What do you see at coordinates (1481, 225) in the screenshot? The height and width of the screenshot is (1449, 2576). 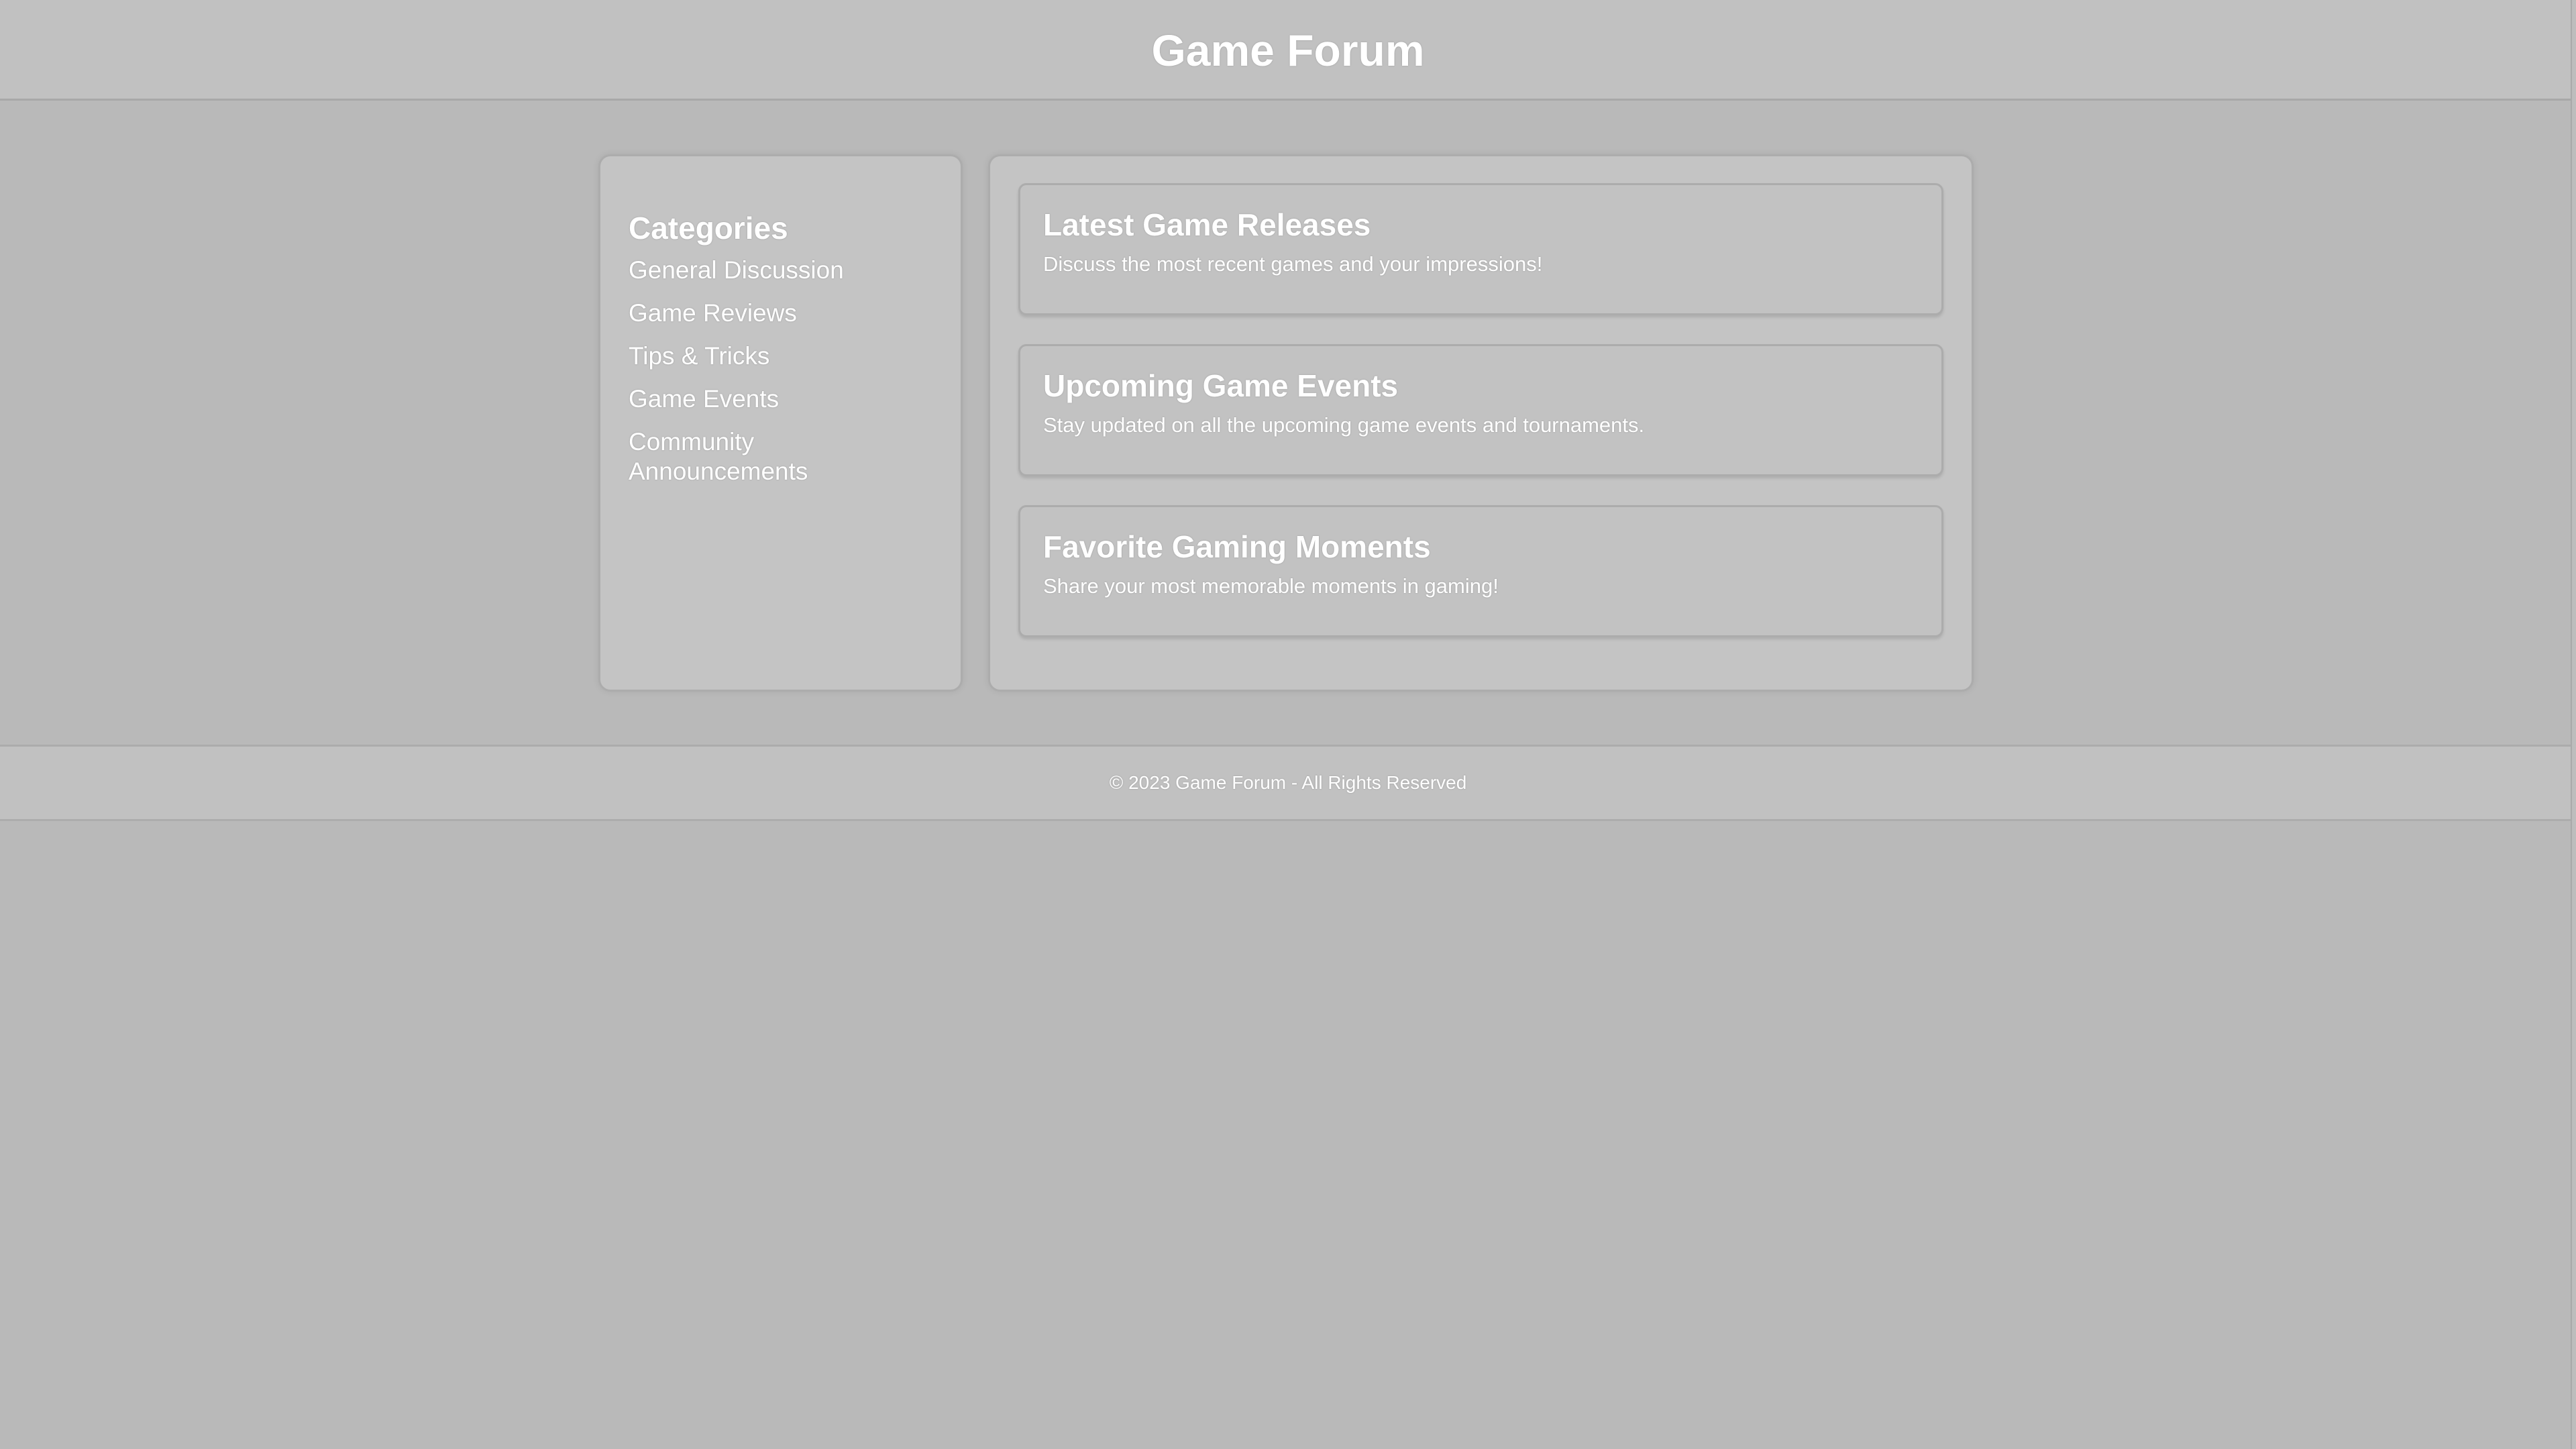 I see `topic-title: Latest Game Releases` at bounding box center [1481, 225].